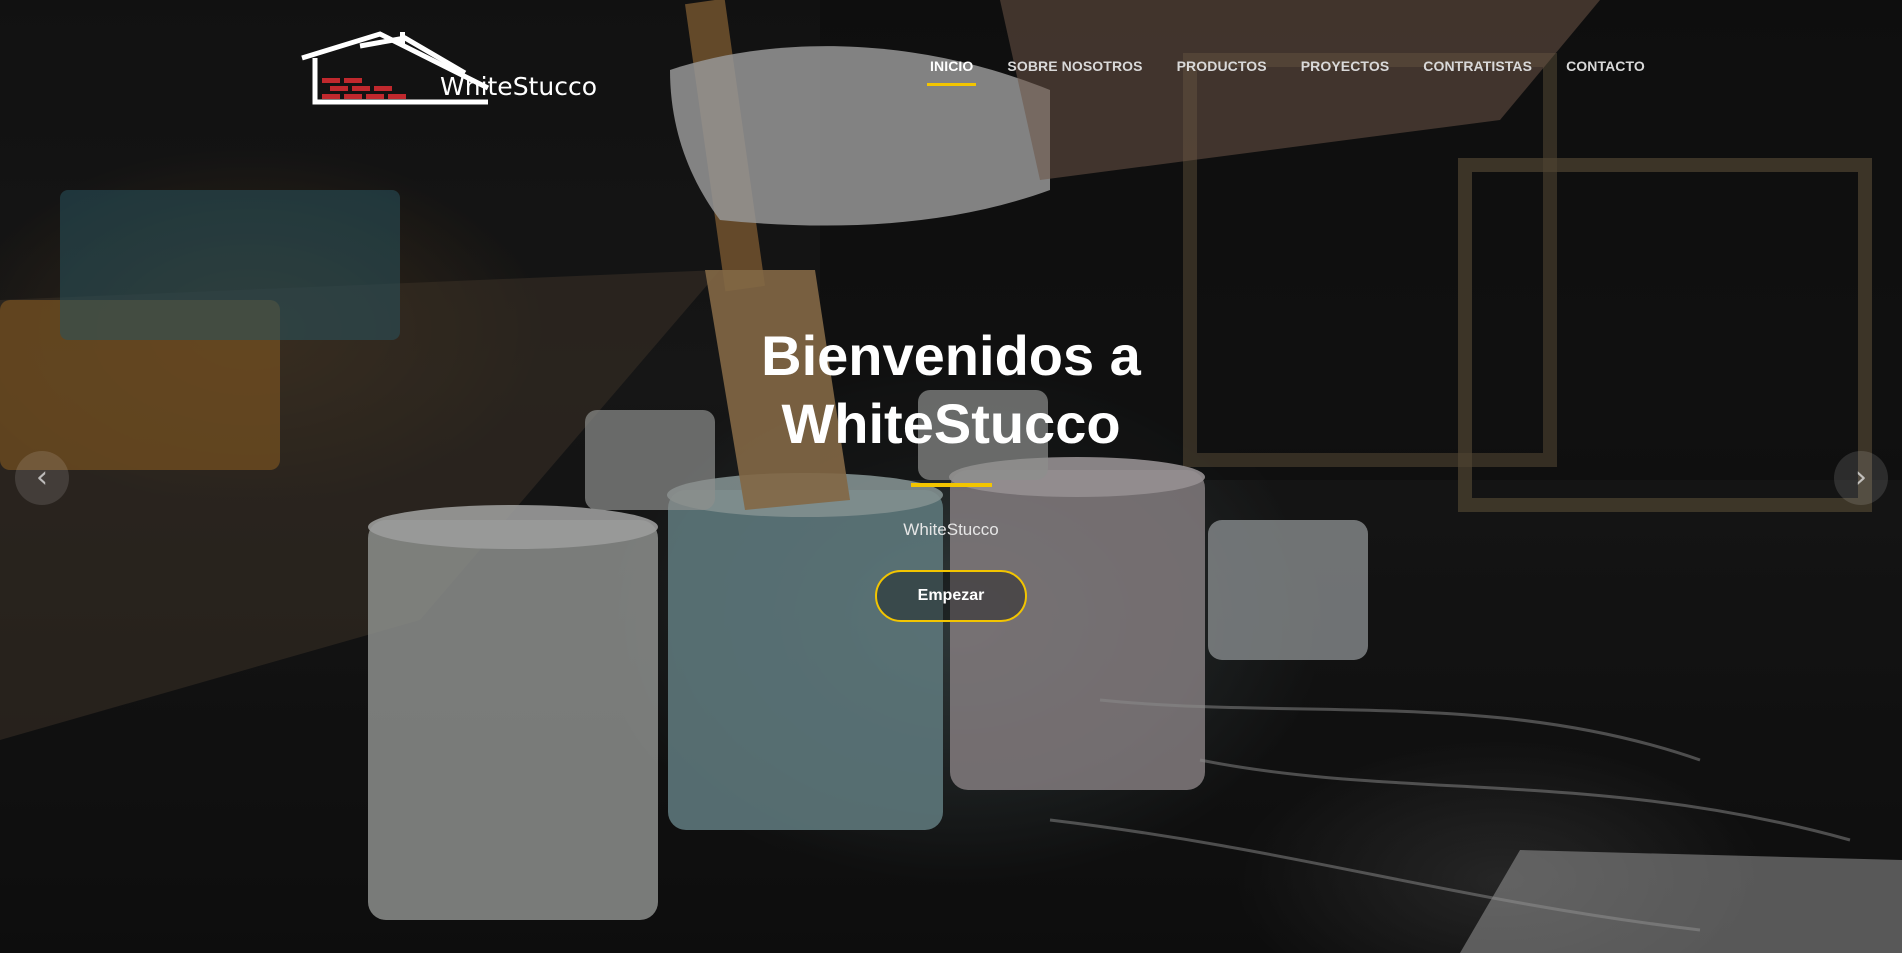 The image size is (1902, 953). Describe the element at coordinates (1605, 66) in the screenshot. I see `nav-item-contacto: CONTACTO` at that location.